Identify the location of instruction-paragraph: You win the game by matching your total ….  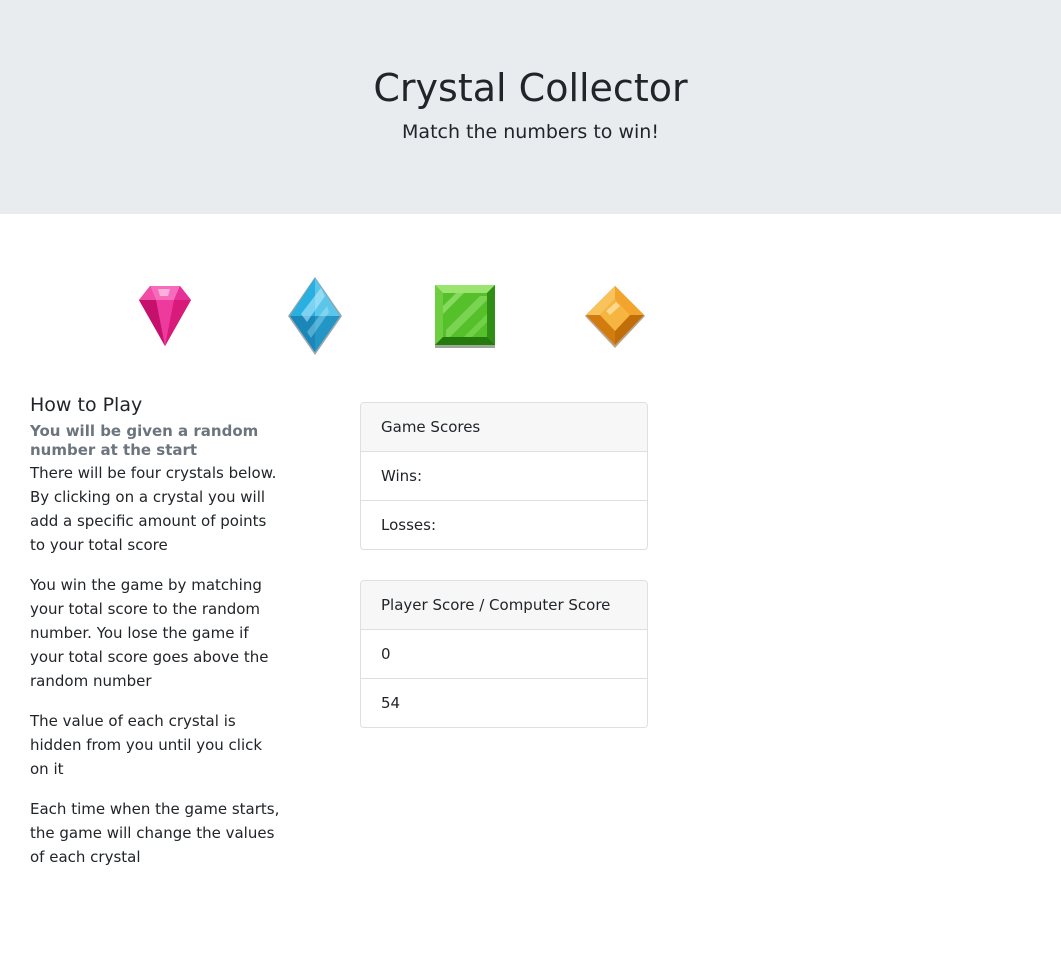
(149, 633).